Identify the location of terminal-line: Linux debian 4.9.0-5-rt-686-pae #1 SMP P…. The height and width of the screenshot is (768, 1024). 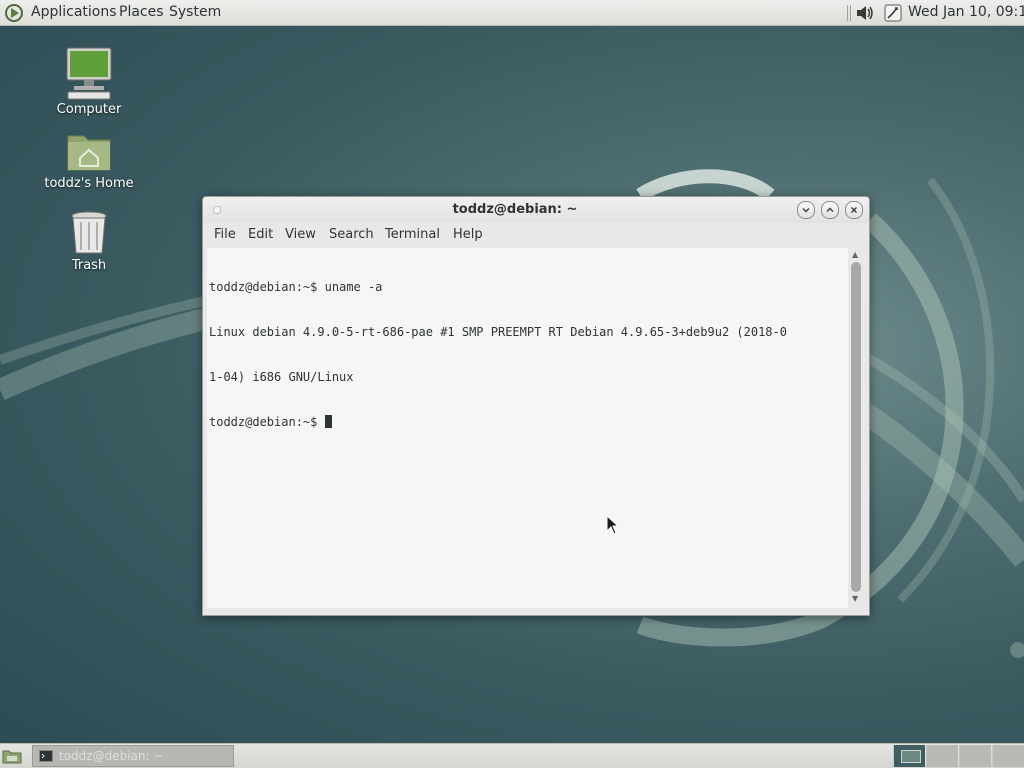
(498, 332).